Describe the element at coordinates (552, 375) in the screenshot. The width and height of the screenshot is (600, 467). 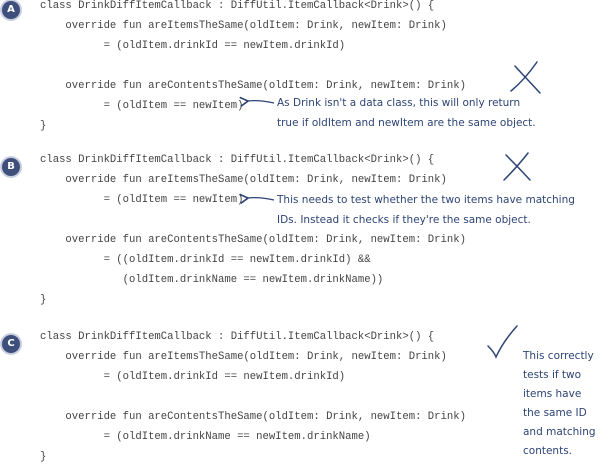
I see `annotation-line: tests if two` at that location.